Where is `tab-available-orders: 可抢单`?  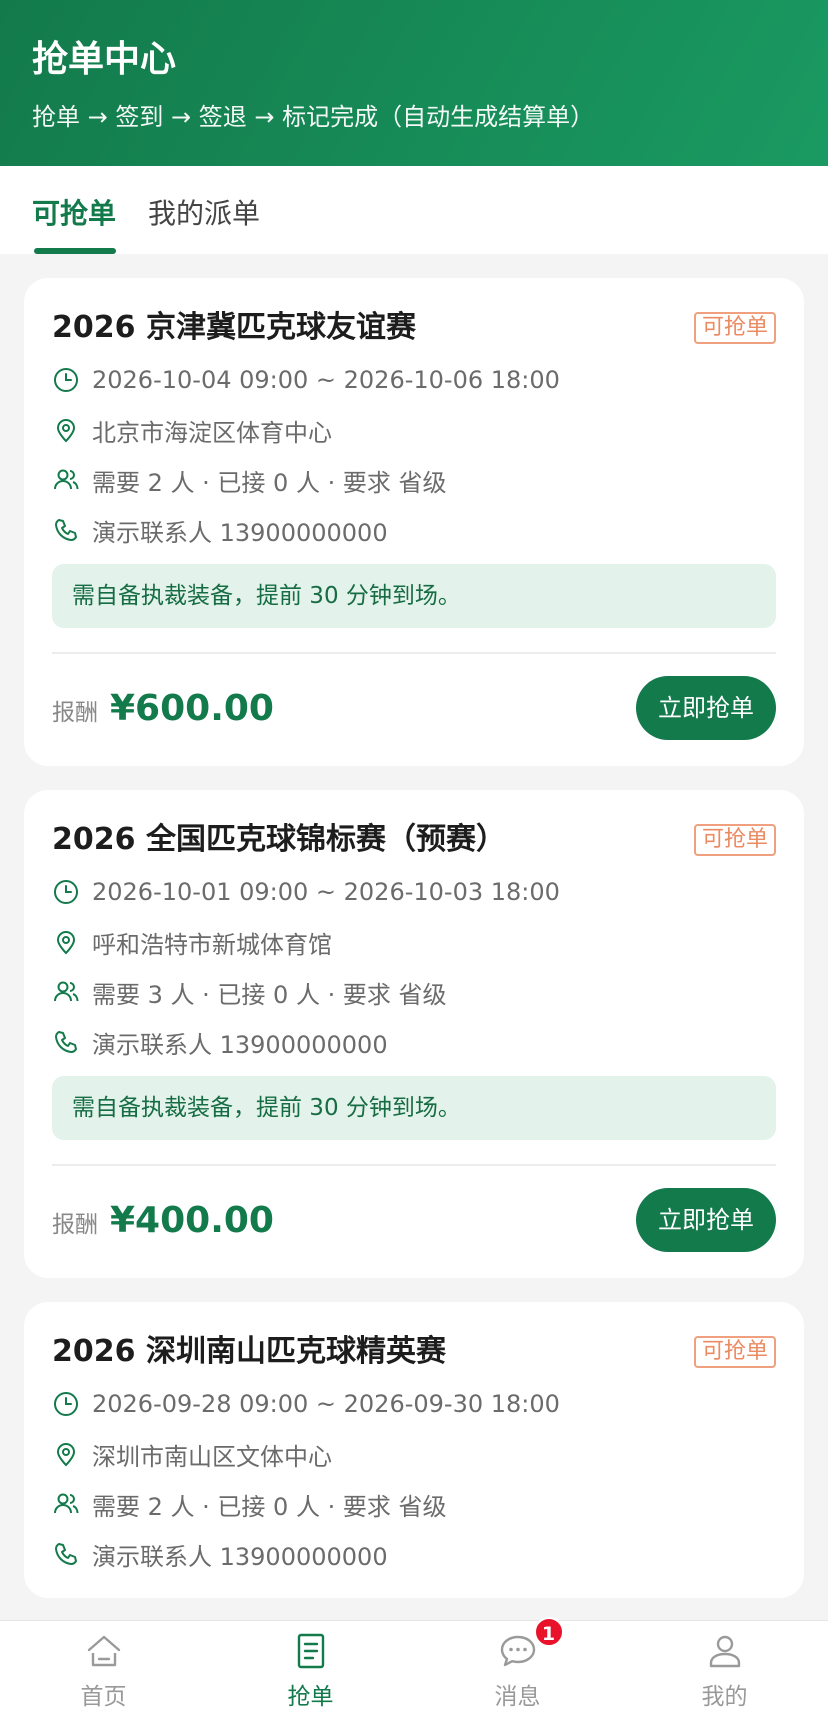 tab-available-orders: 可抢单 is located at coordinates (74, 210).